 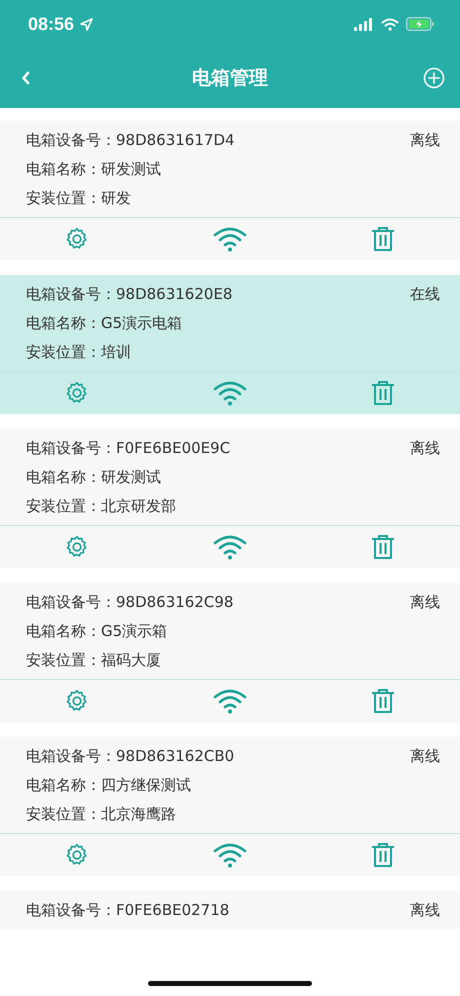 I want to click on wifi-status-icon, so click(x=390, y=24).